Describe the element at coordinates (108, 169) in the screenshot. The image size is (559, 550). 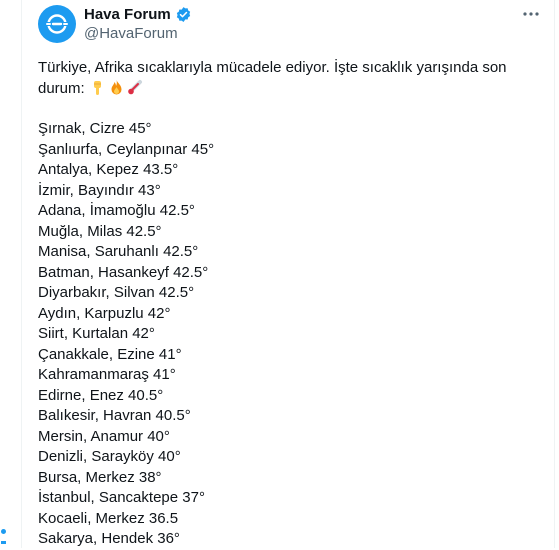
I see `list-item: Antalya, Kepez 43.5°` at that location.